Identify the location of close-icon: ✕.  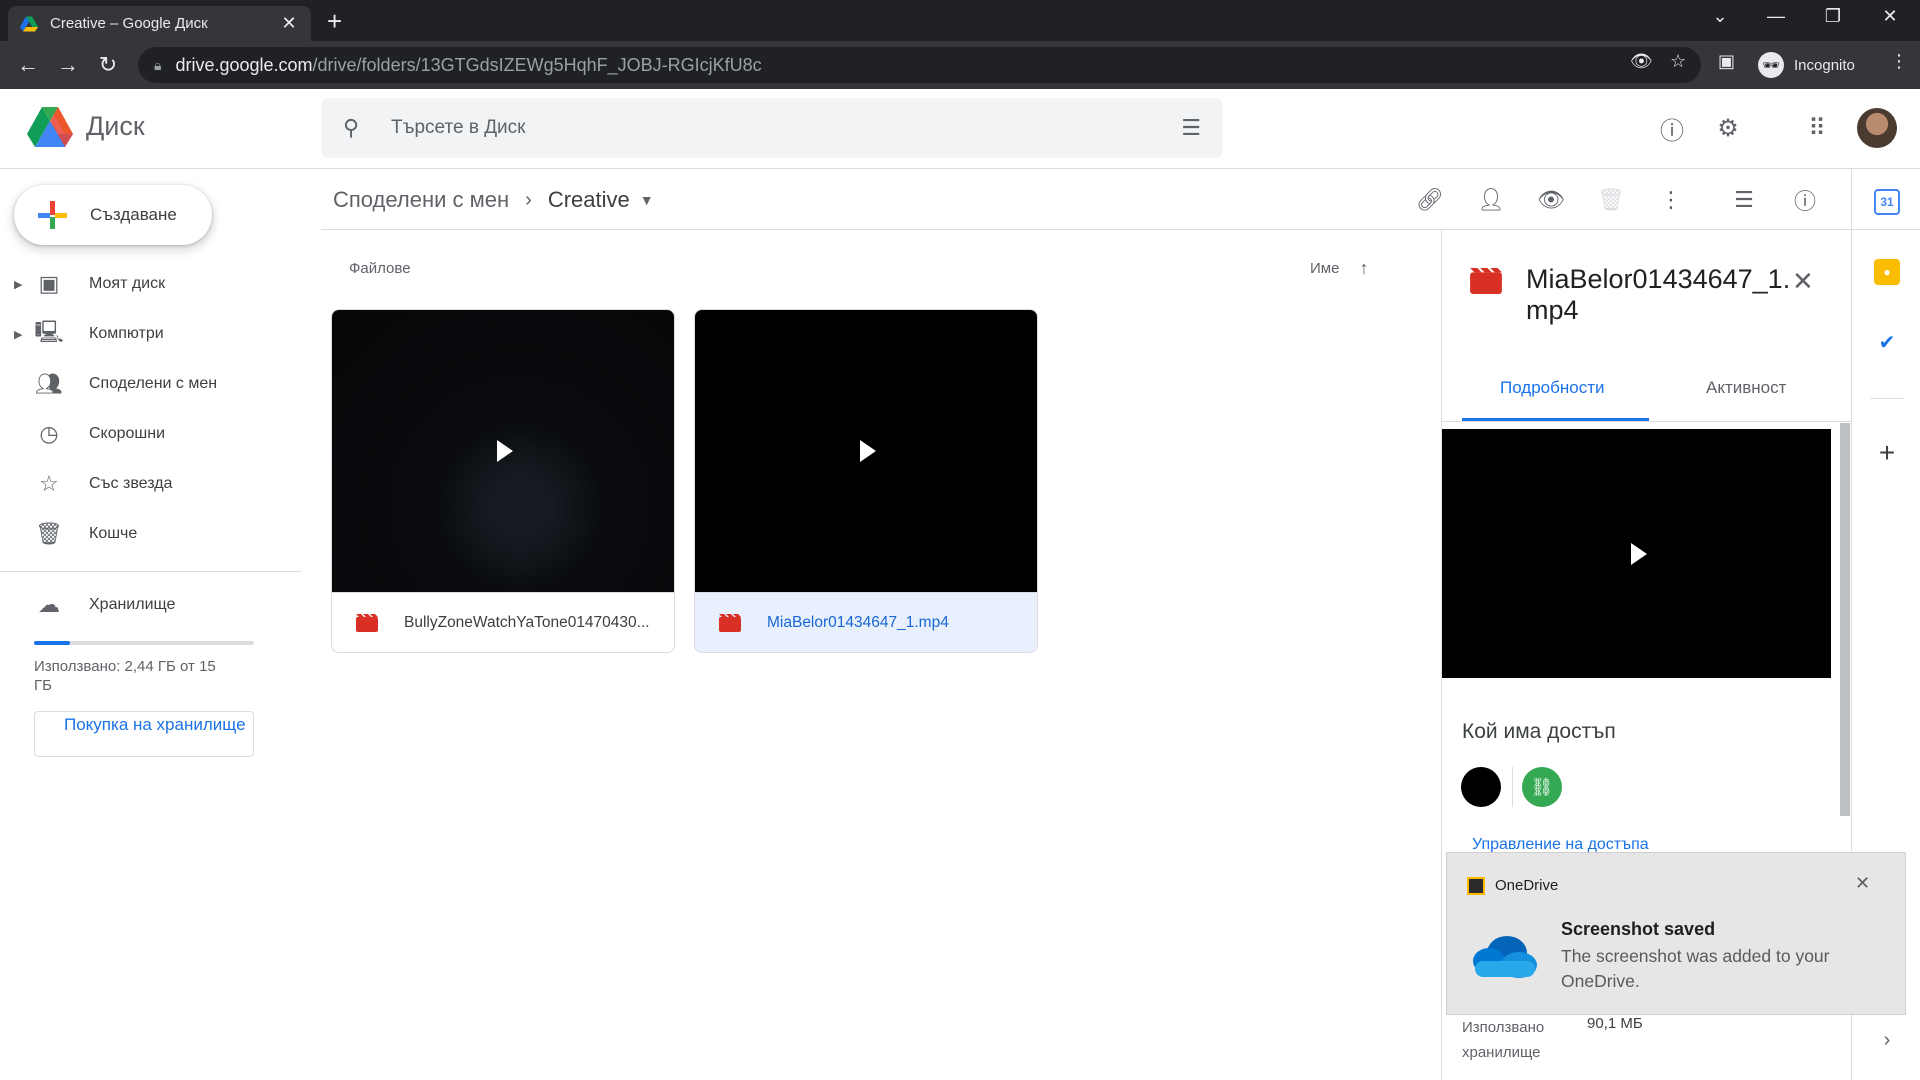
(1803, 281).